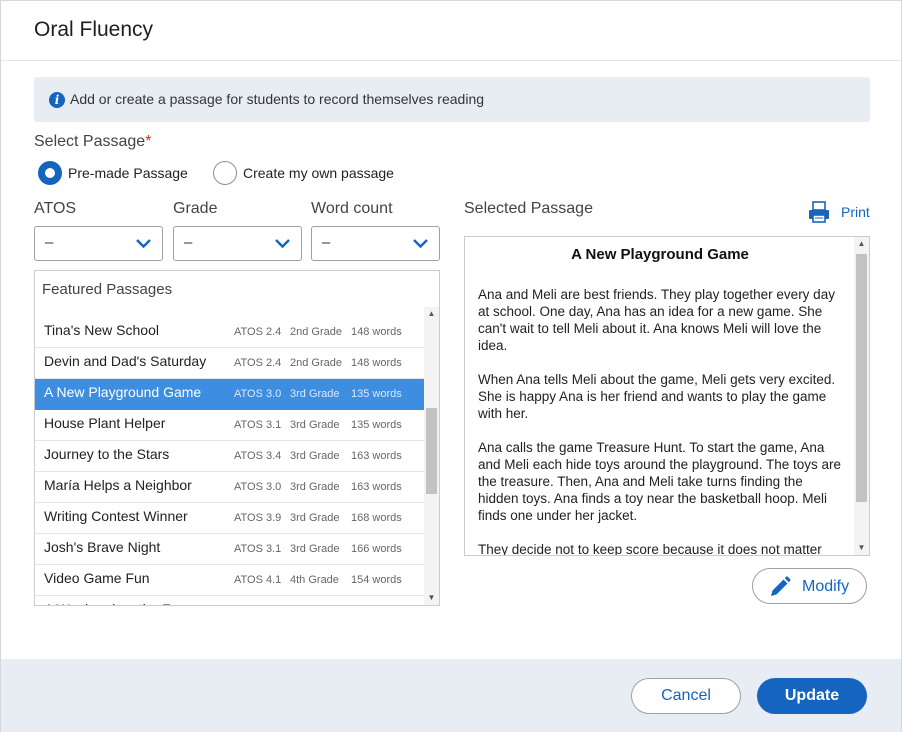 The width and height of the screenshot is (902, 732). What do you see at coordinates (123, 392) in the screenshot?
I see `passage-row-title: A New Playground Game` at bounding box center [123, 392].